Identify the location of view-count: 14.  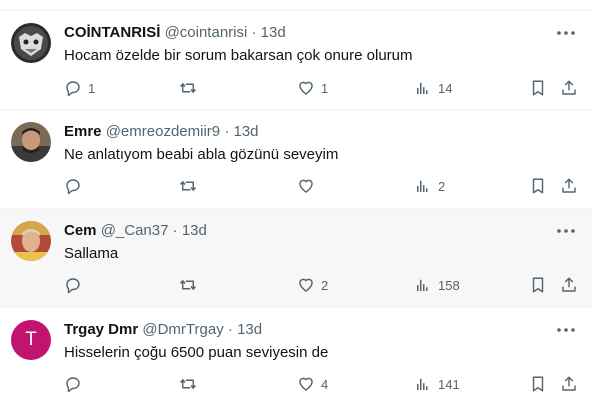
(445, 88).